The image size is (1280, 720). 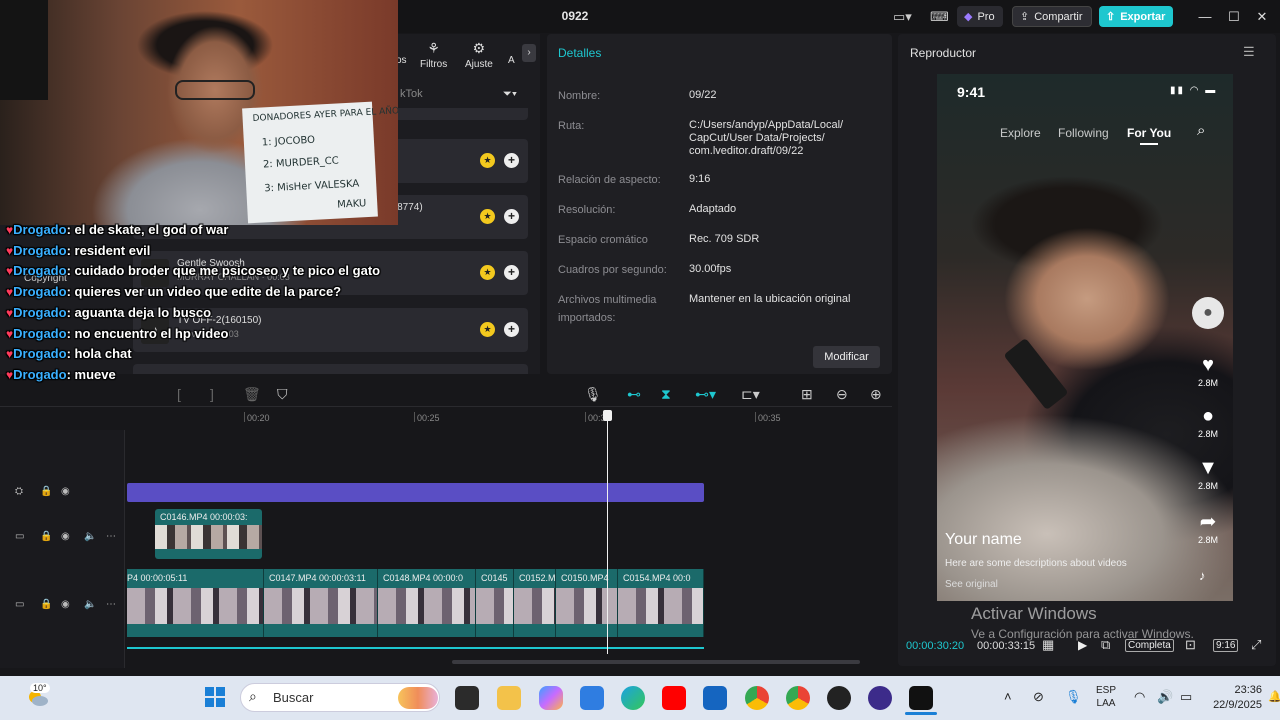 I want to click on fullscreen-icon: ⤢, so click(x=1256, y=645).